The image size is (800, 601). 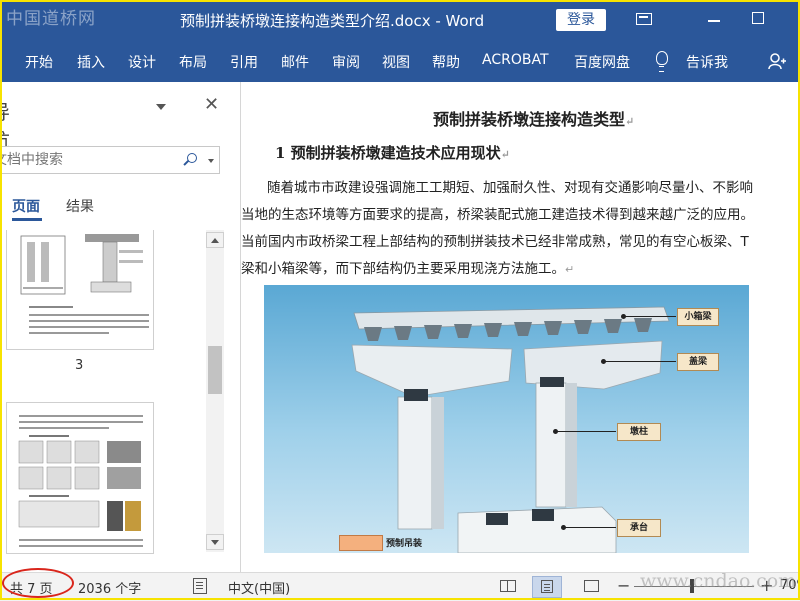 I want to click on label-pier-column: 墩柱, so click(x=639, y=432).